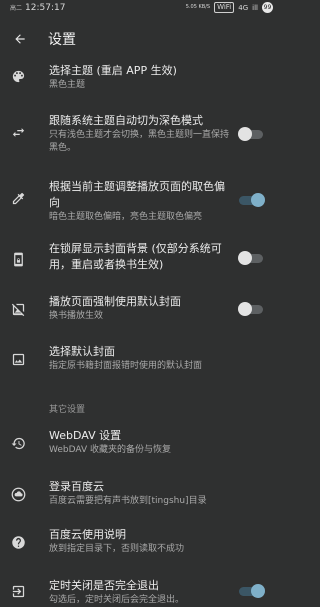 The width and height of the screenshot is (320, 607). Describe the element at coordinates (18, 443) in the screenshot. I see `history-icon` at that location.